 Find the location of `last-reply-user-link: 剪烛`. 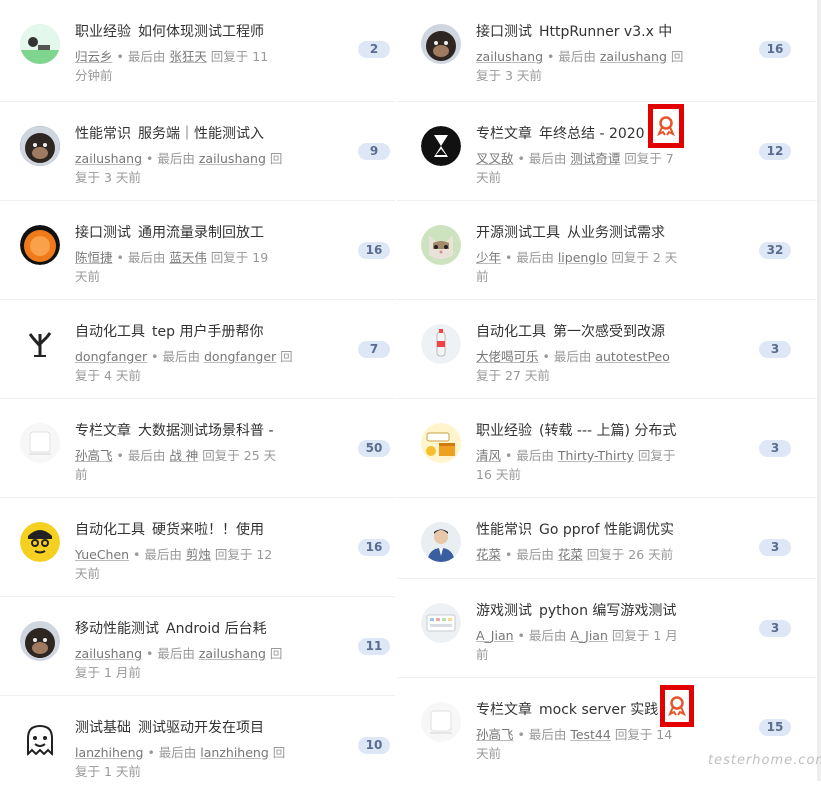

last-reply-user-link: 剪烛 is located at coordinates (198, 554).